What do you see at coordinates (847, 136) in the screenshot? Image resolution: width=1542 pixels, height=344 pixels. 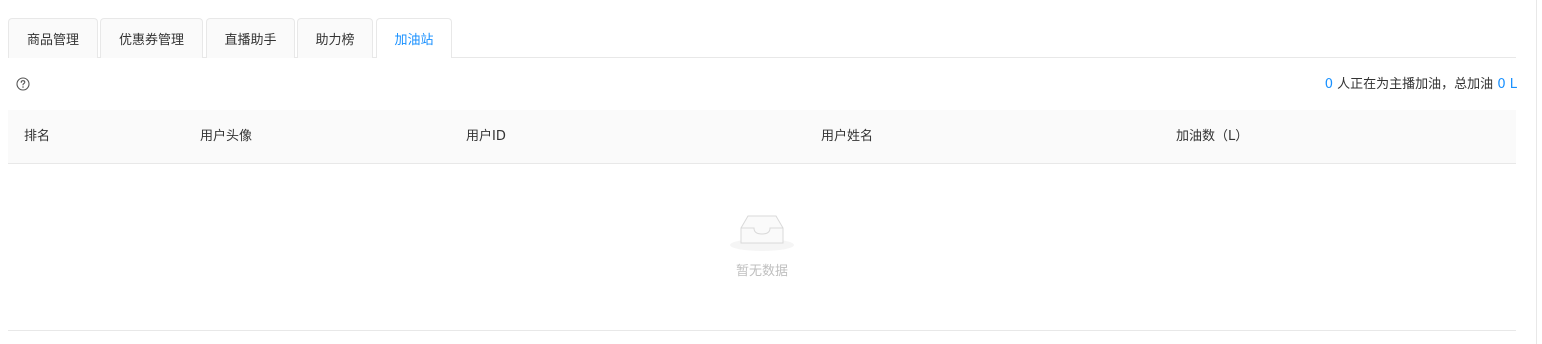 I see `column-header-user-name: 用户姓名` at bounding box center [847, 136].